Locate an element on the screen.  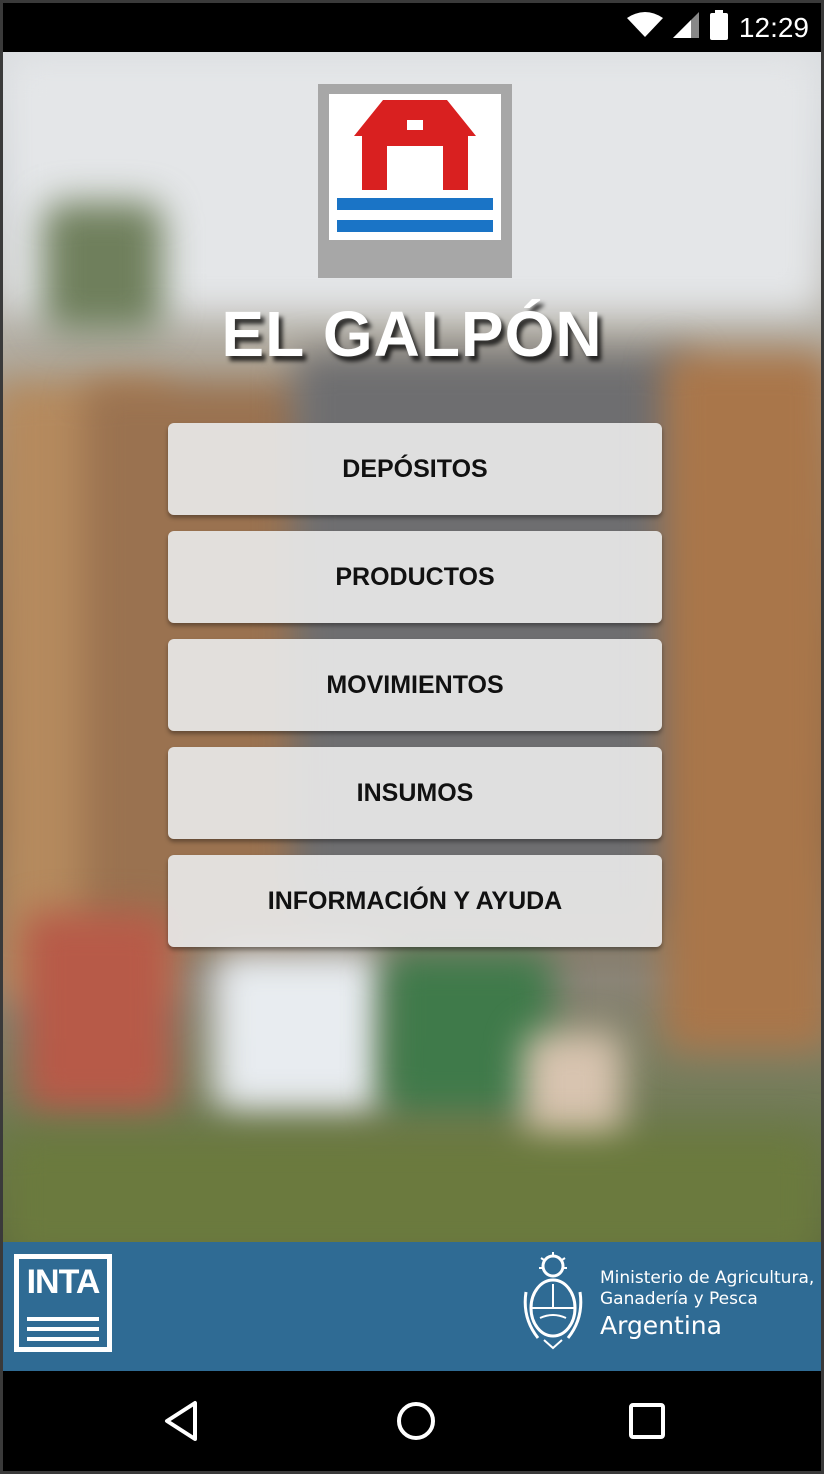
signal-icon is located at coordinates (685, 27).